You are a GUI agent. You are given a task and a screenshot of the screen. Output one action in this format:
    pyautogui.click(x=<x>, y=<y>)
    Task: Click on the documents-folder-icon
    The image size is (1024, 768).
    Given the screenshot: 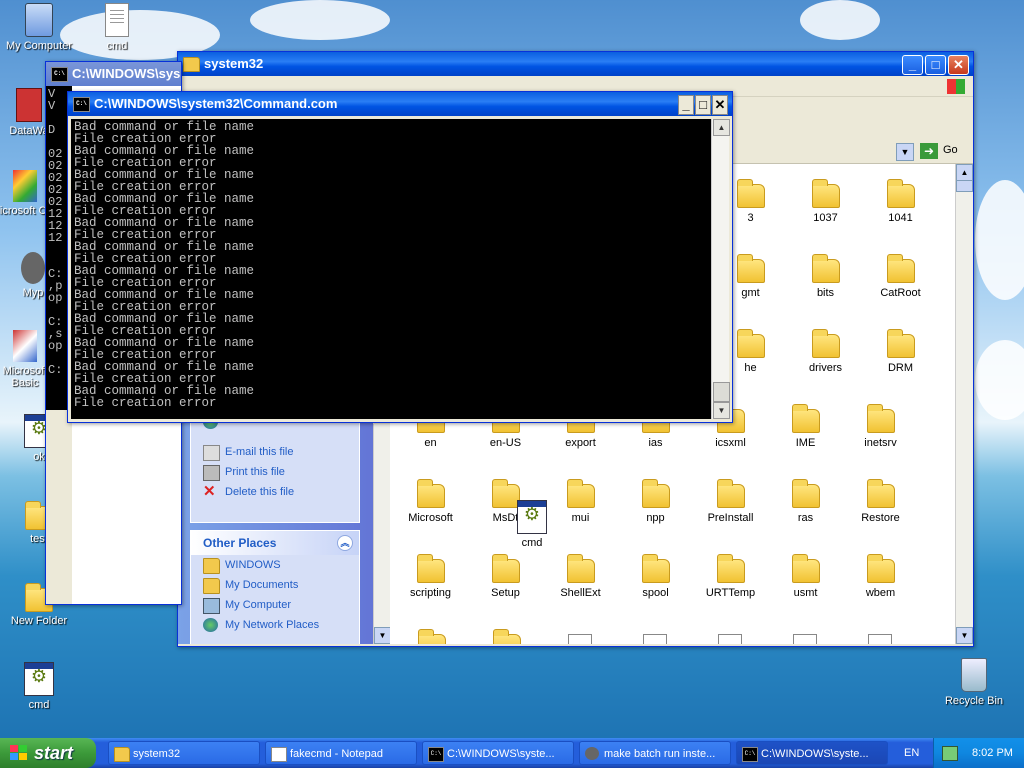 What is the action you would take?
    pyautogui.click(x=211, y=586)
    